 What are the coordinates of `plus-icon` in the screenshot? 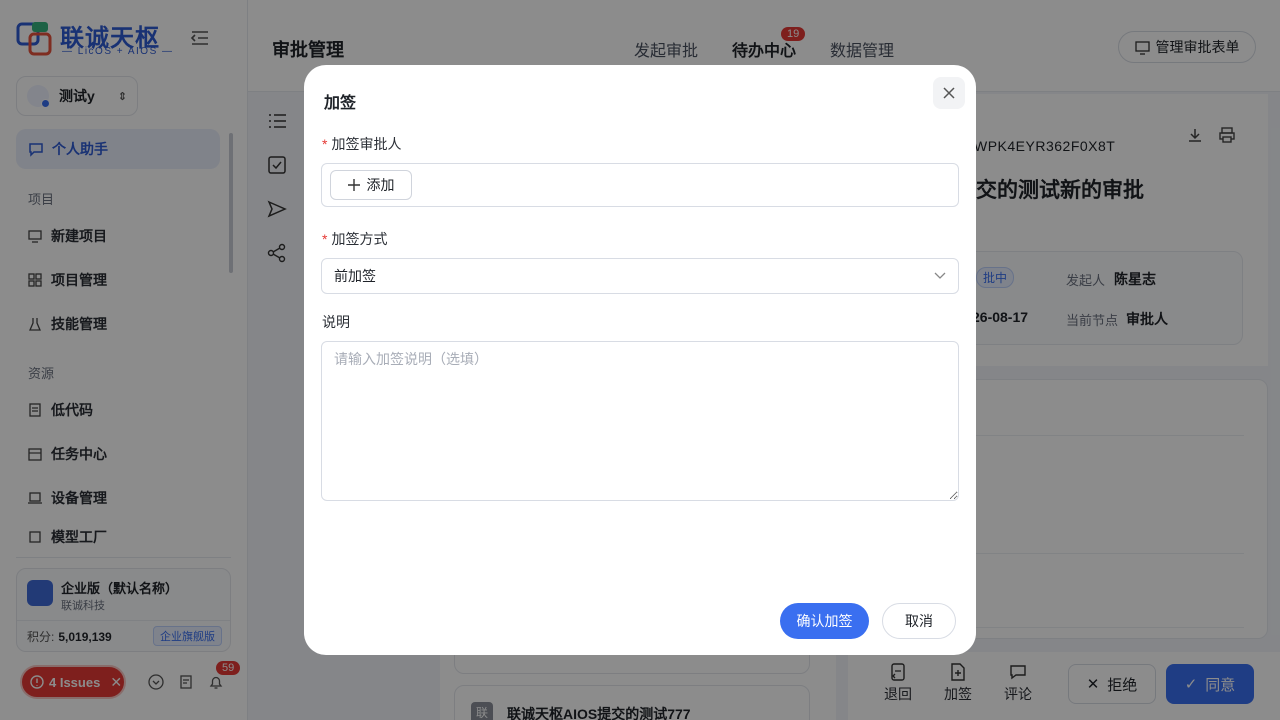 It's located at (353, 185).